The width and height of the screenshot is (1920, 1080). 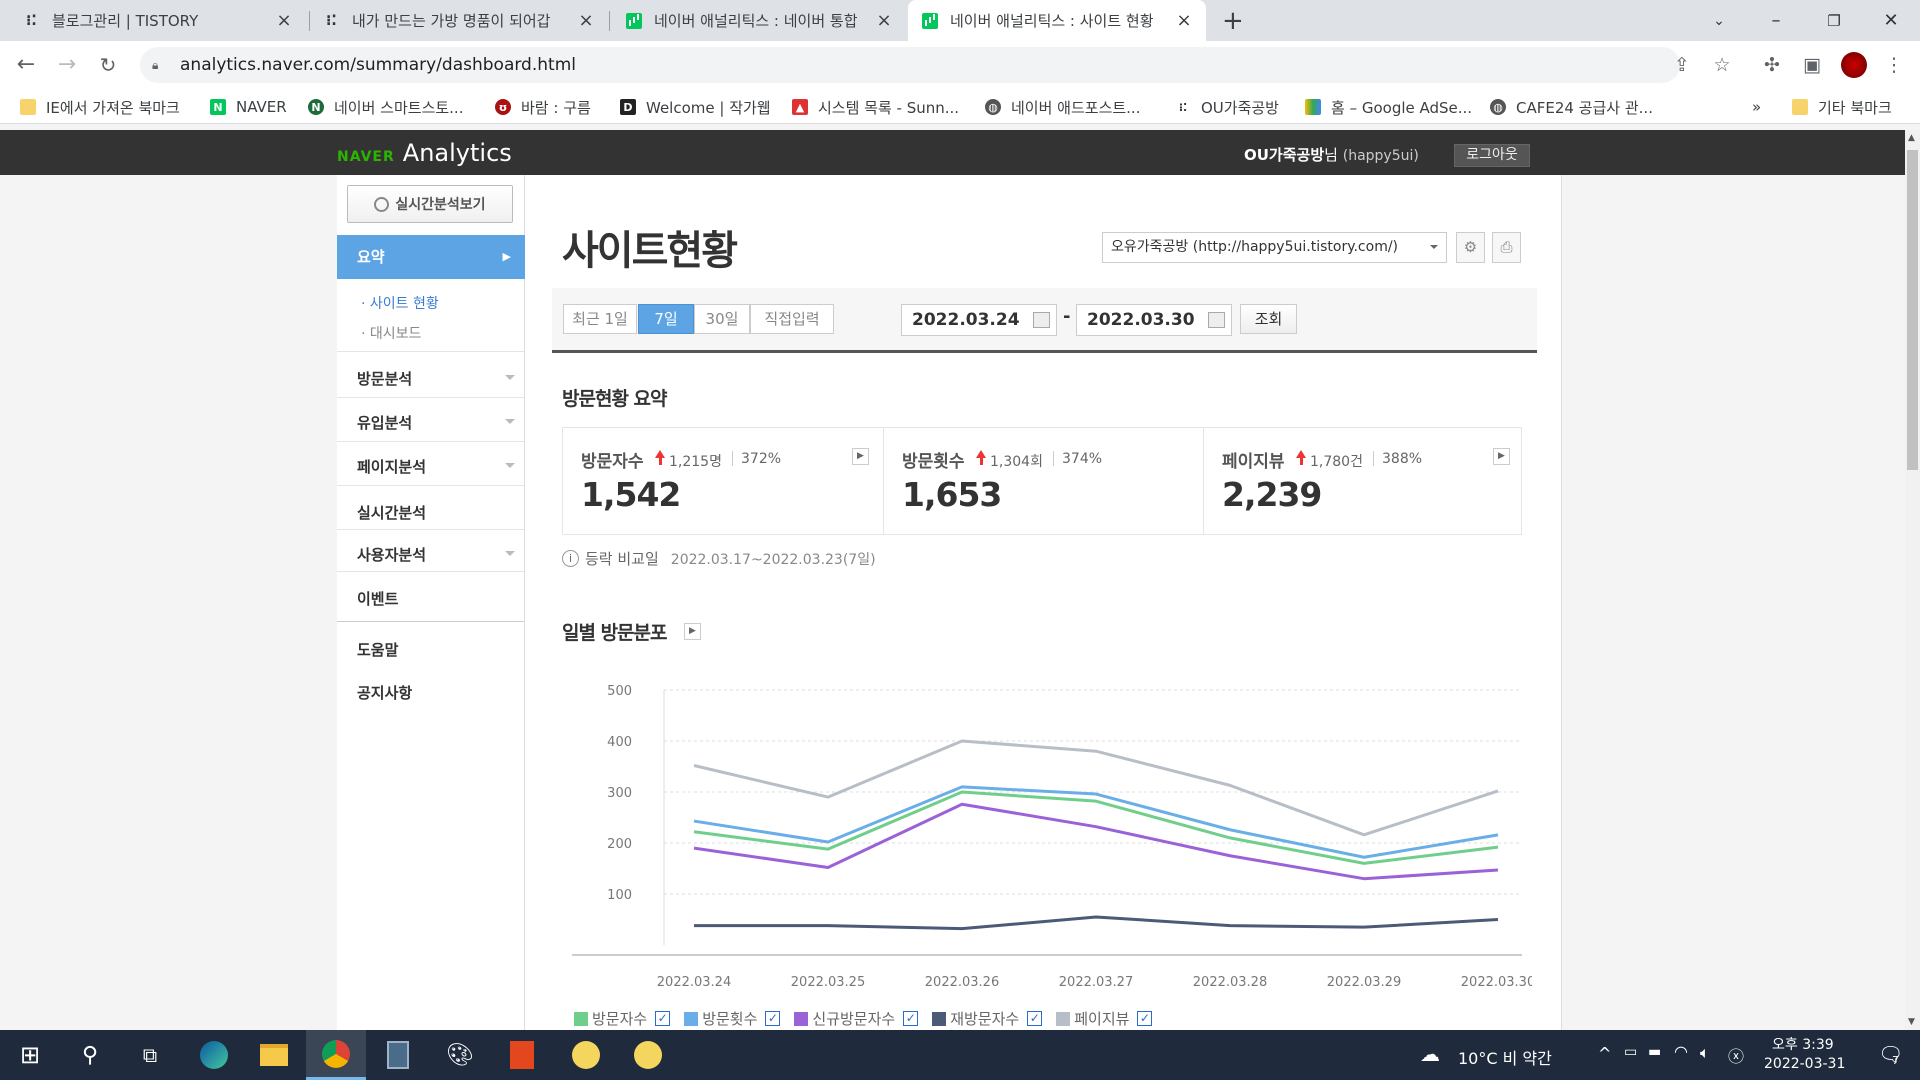 I want to click on minimize-icon: –, so click(x=1776, y=20).